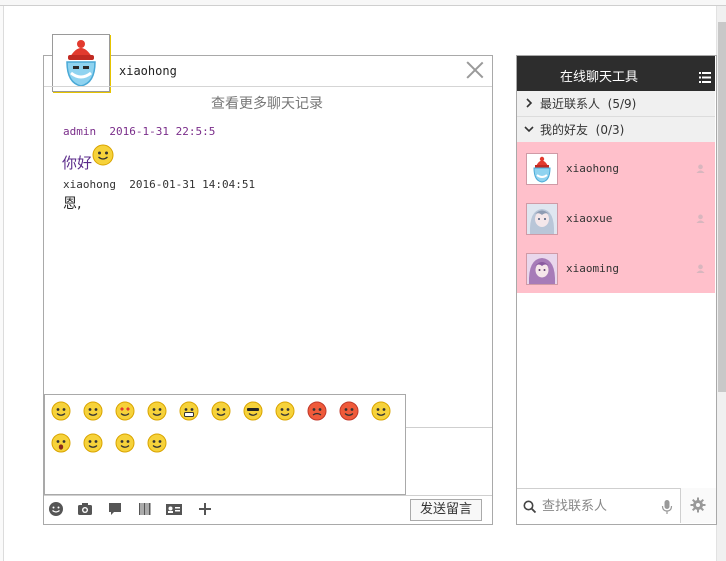 Image resolution: width=726 pixels, height=561 pixels. I want to click on menu-list-icon, so click(705, 75).